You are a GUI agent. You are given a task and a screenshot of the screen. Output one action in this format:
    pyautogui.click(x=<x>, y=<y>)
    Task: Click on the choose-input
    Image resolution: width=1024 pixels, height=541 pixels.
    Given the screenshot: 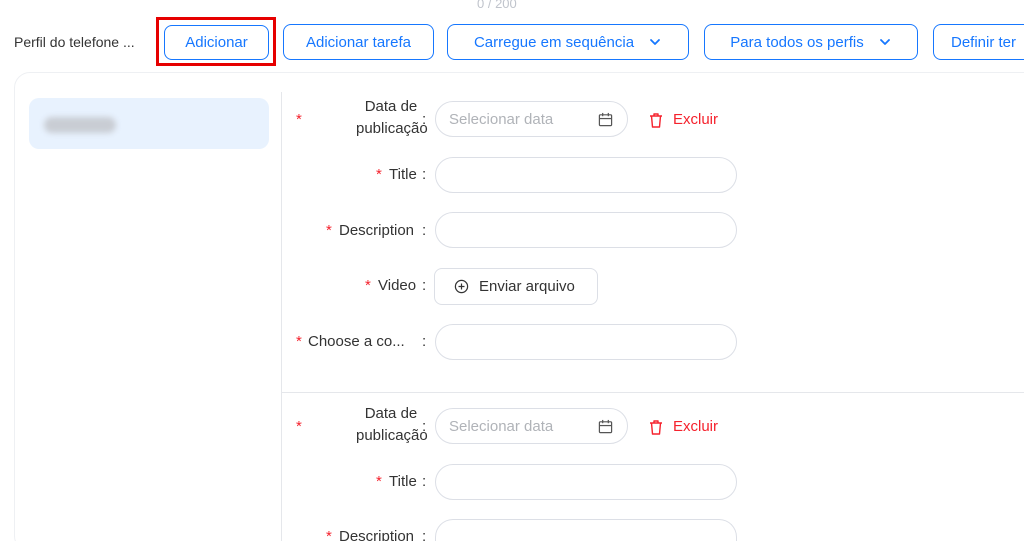 What is the action you would take?
    pyautogui.click(x=586, y=342)
    